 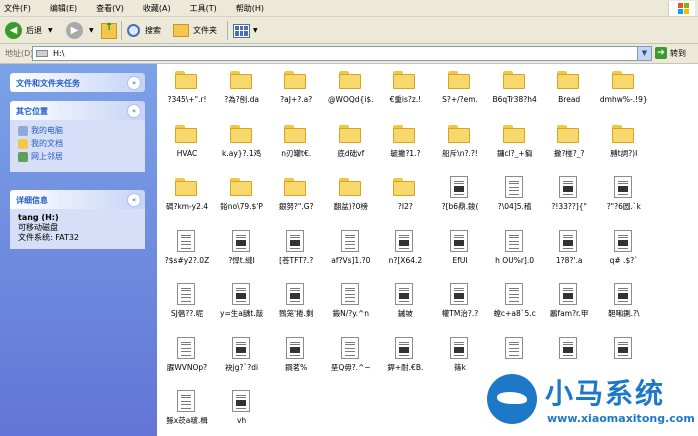 What do you see at coordinates (187, 410) in the screenshot?
I see `file-item: 鲧x莰a啵.楫` at bounding box center [187, 410].